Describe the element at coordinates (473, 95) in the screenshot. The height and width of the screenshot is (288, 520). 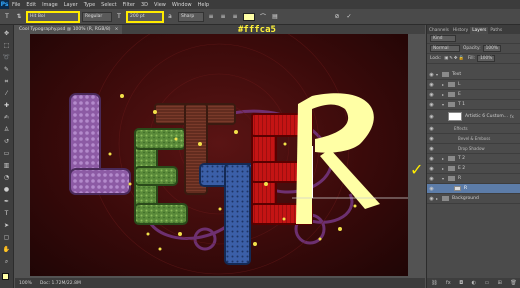
I see `layer-row: ◉ ▸ E` at that location.